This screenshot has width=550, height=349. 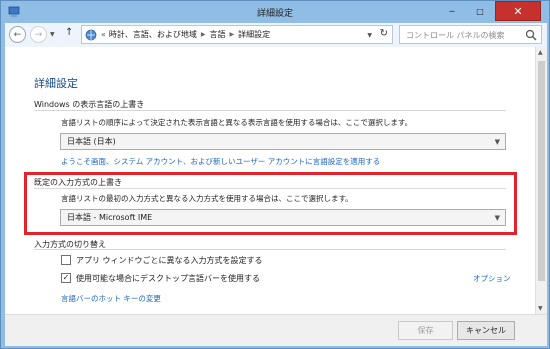 What do you see at coordinates (52, 34) in the screenshot?
I see `recent-pages-dropdown-icon: ▼` at bounding box center [52, 34].